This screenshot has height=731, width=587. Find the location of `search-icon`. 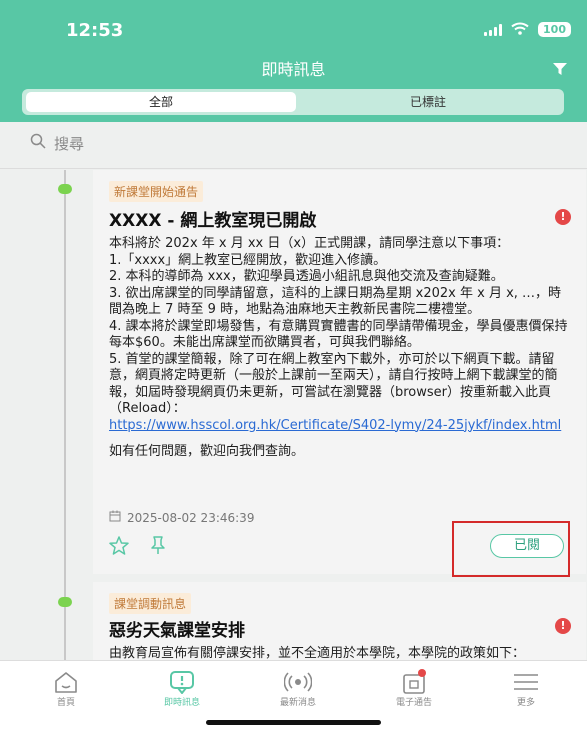

search-icon is located at coordinates (38, 143).